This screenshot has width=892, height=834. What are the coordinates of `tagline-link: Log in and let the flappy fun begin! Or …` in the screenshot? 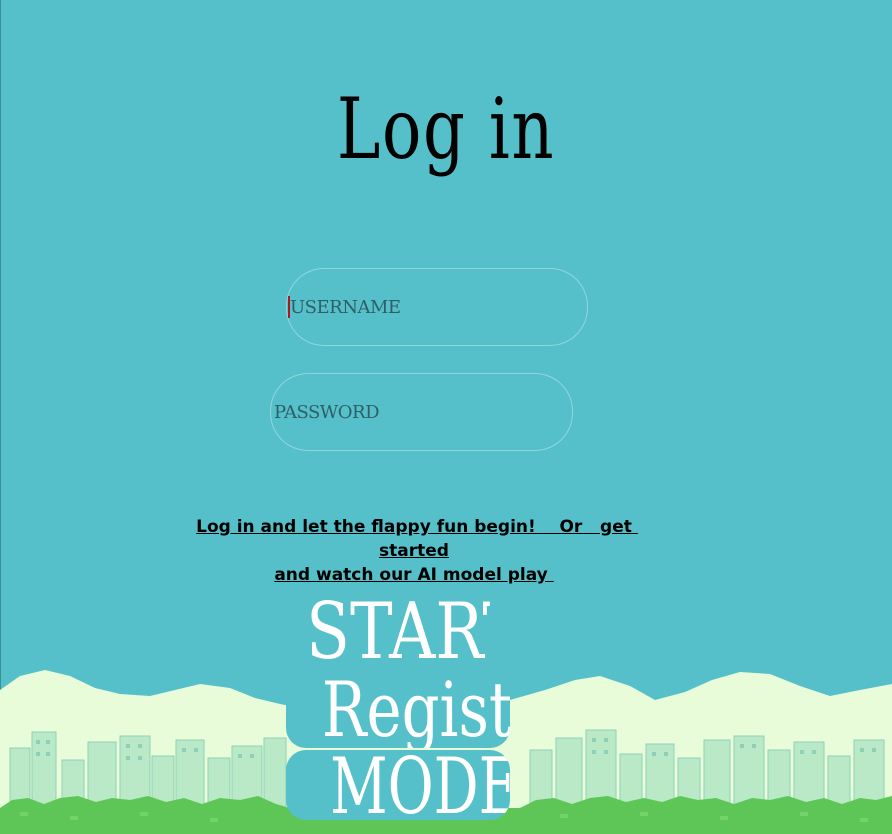 It's located at (414, 551).